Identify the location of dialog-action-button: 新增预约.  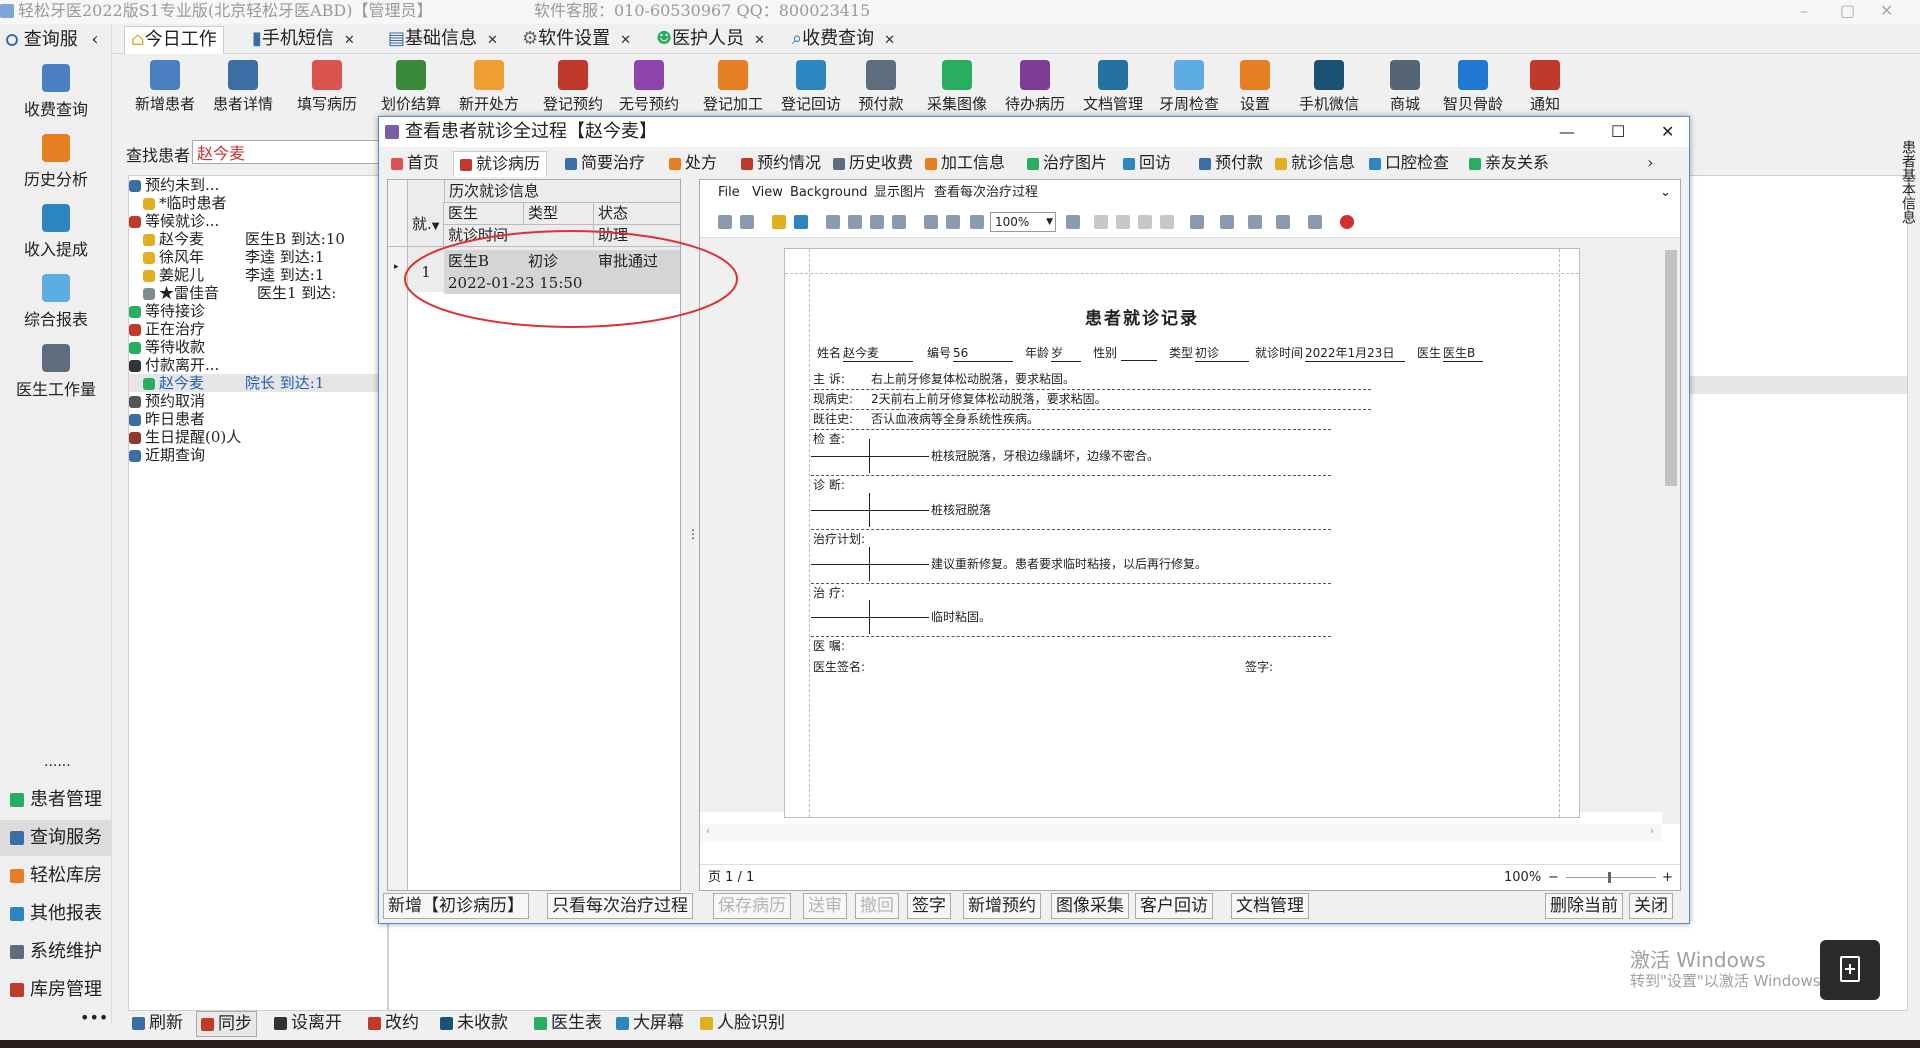
(1002, 906).